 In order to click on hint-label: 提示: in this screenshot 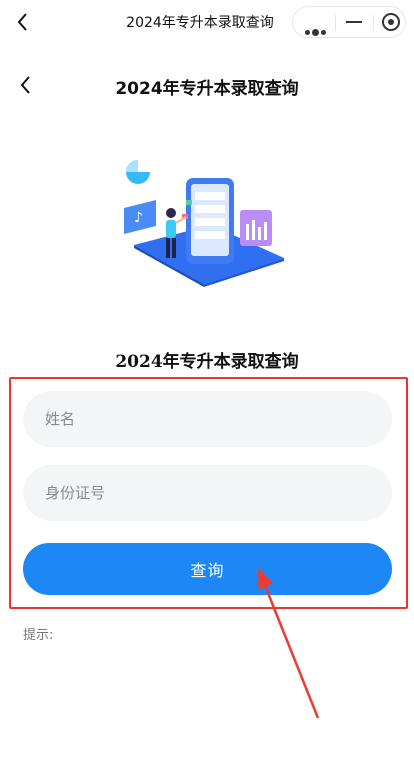, I will do `click(38, 635)`.